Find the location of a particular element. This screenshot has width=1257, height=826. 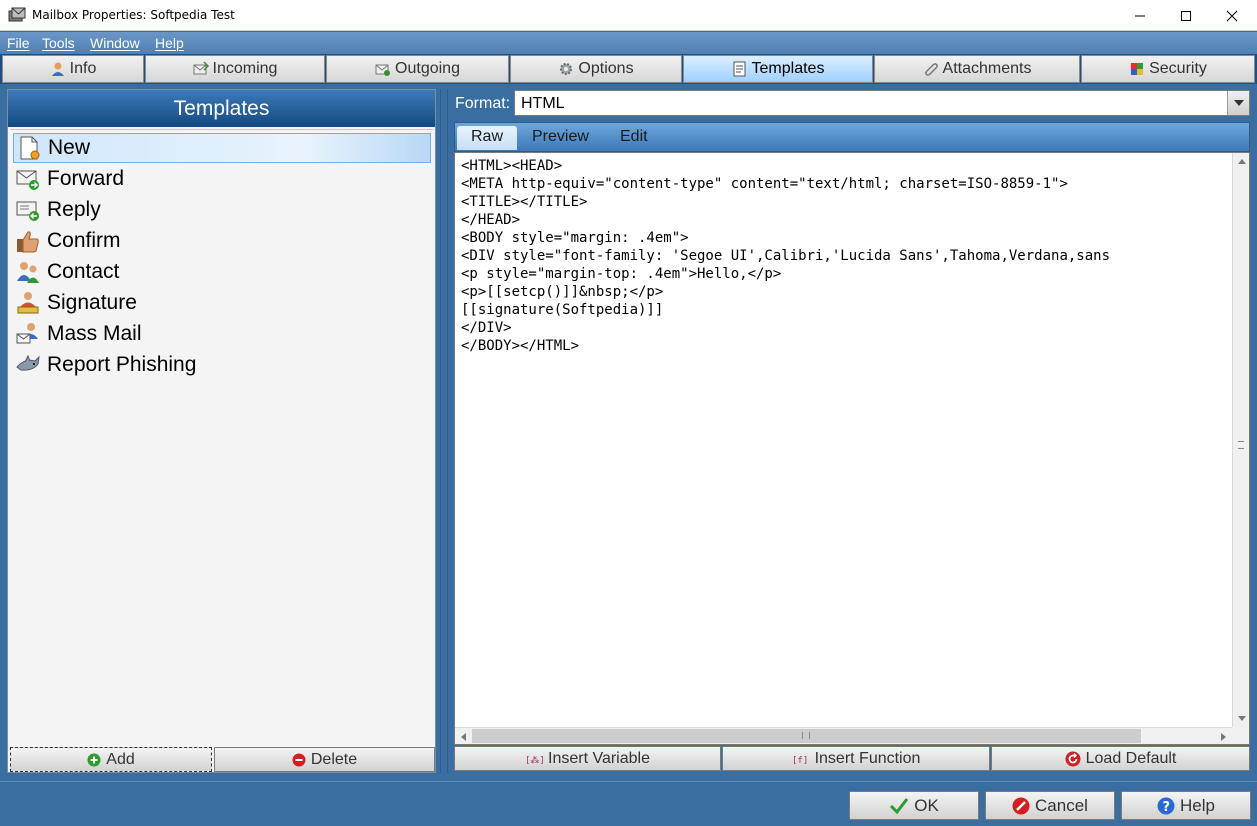

window-title: Mailbox Properties: Softpedia Test is located at coordinates (133, 15).